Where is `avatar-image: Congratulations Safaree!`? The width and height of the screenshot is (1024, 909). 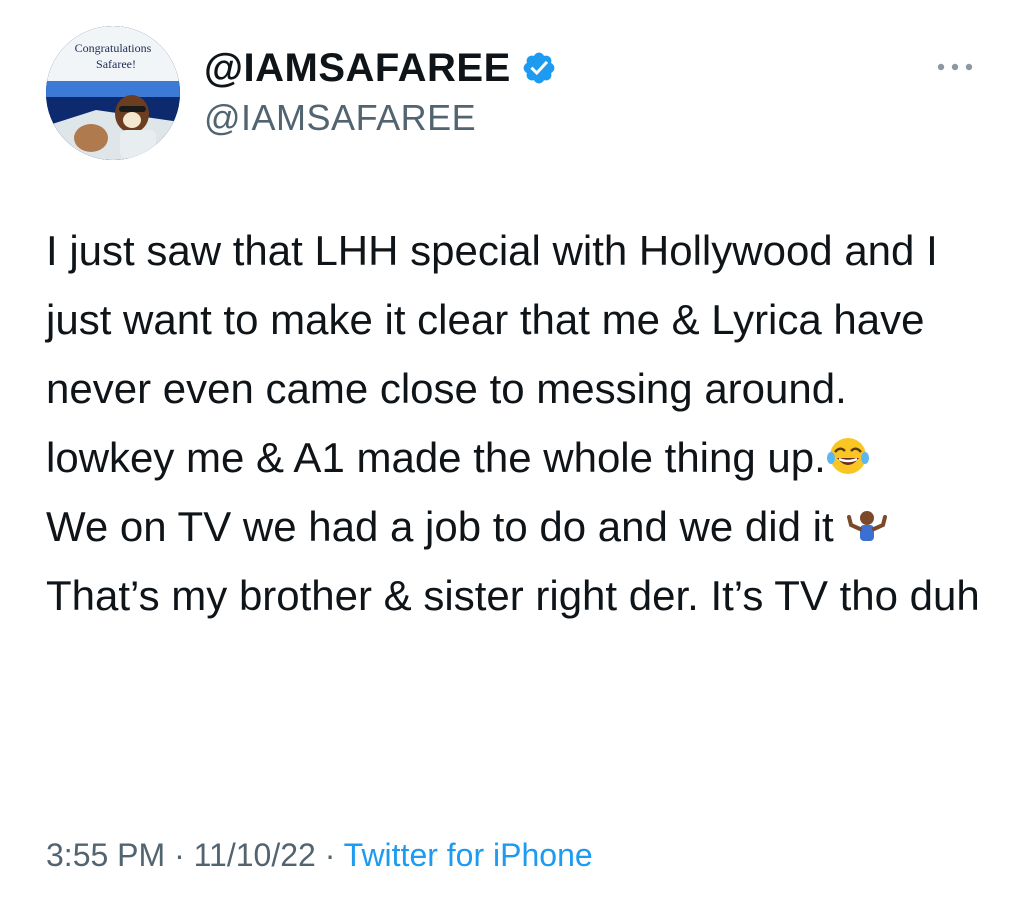 avatar-image: Congratulations Safaree! is located at coordinates (113, 93).